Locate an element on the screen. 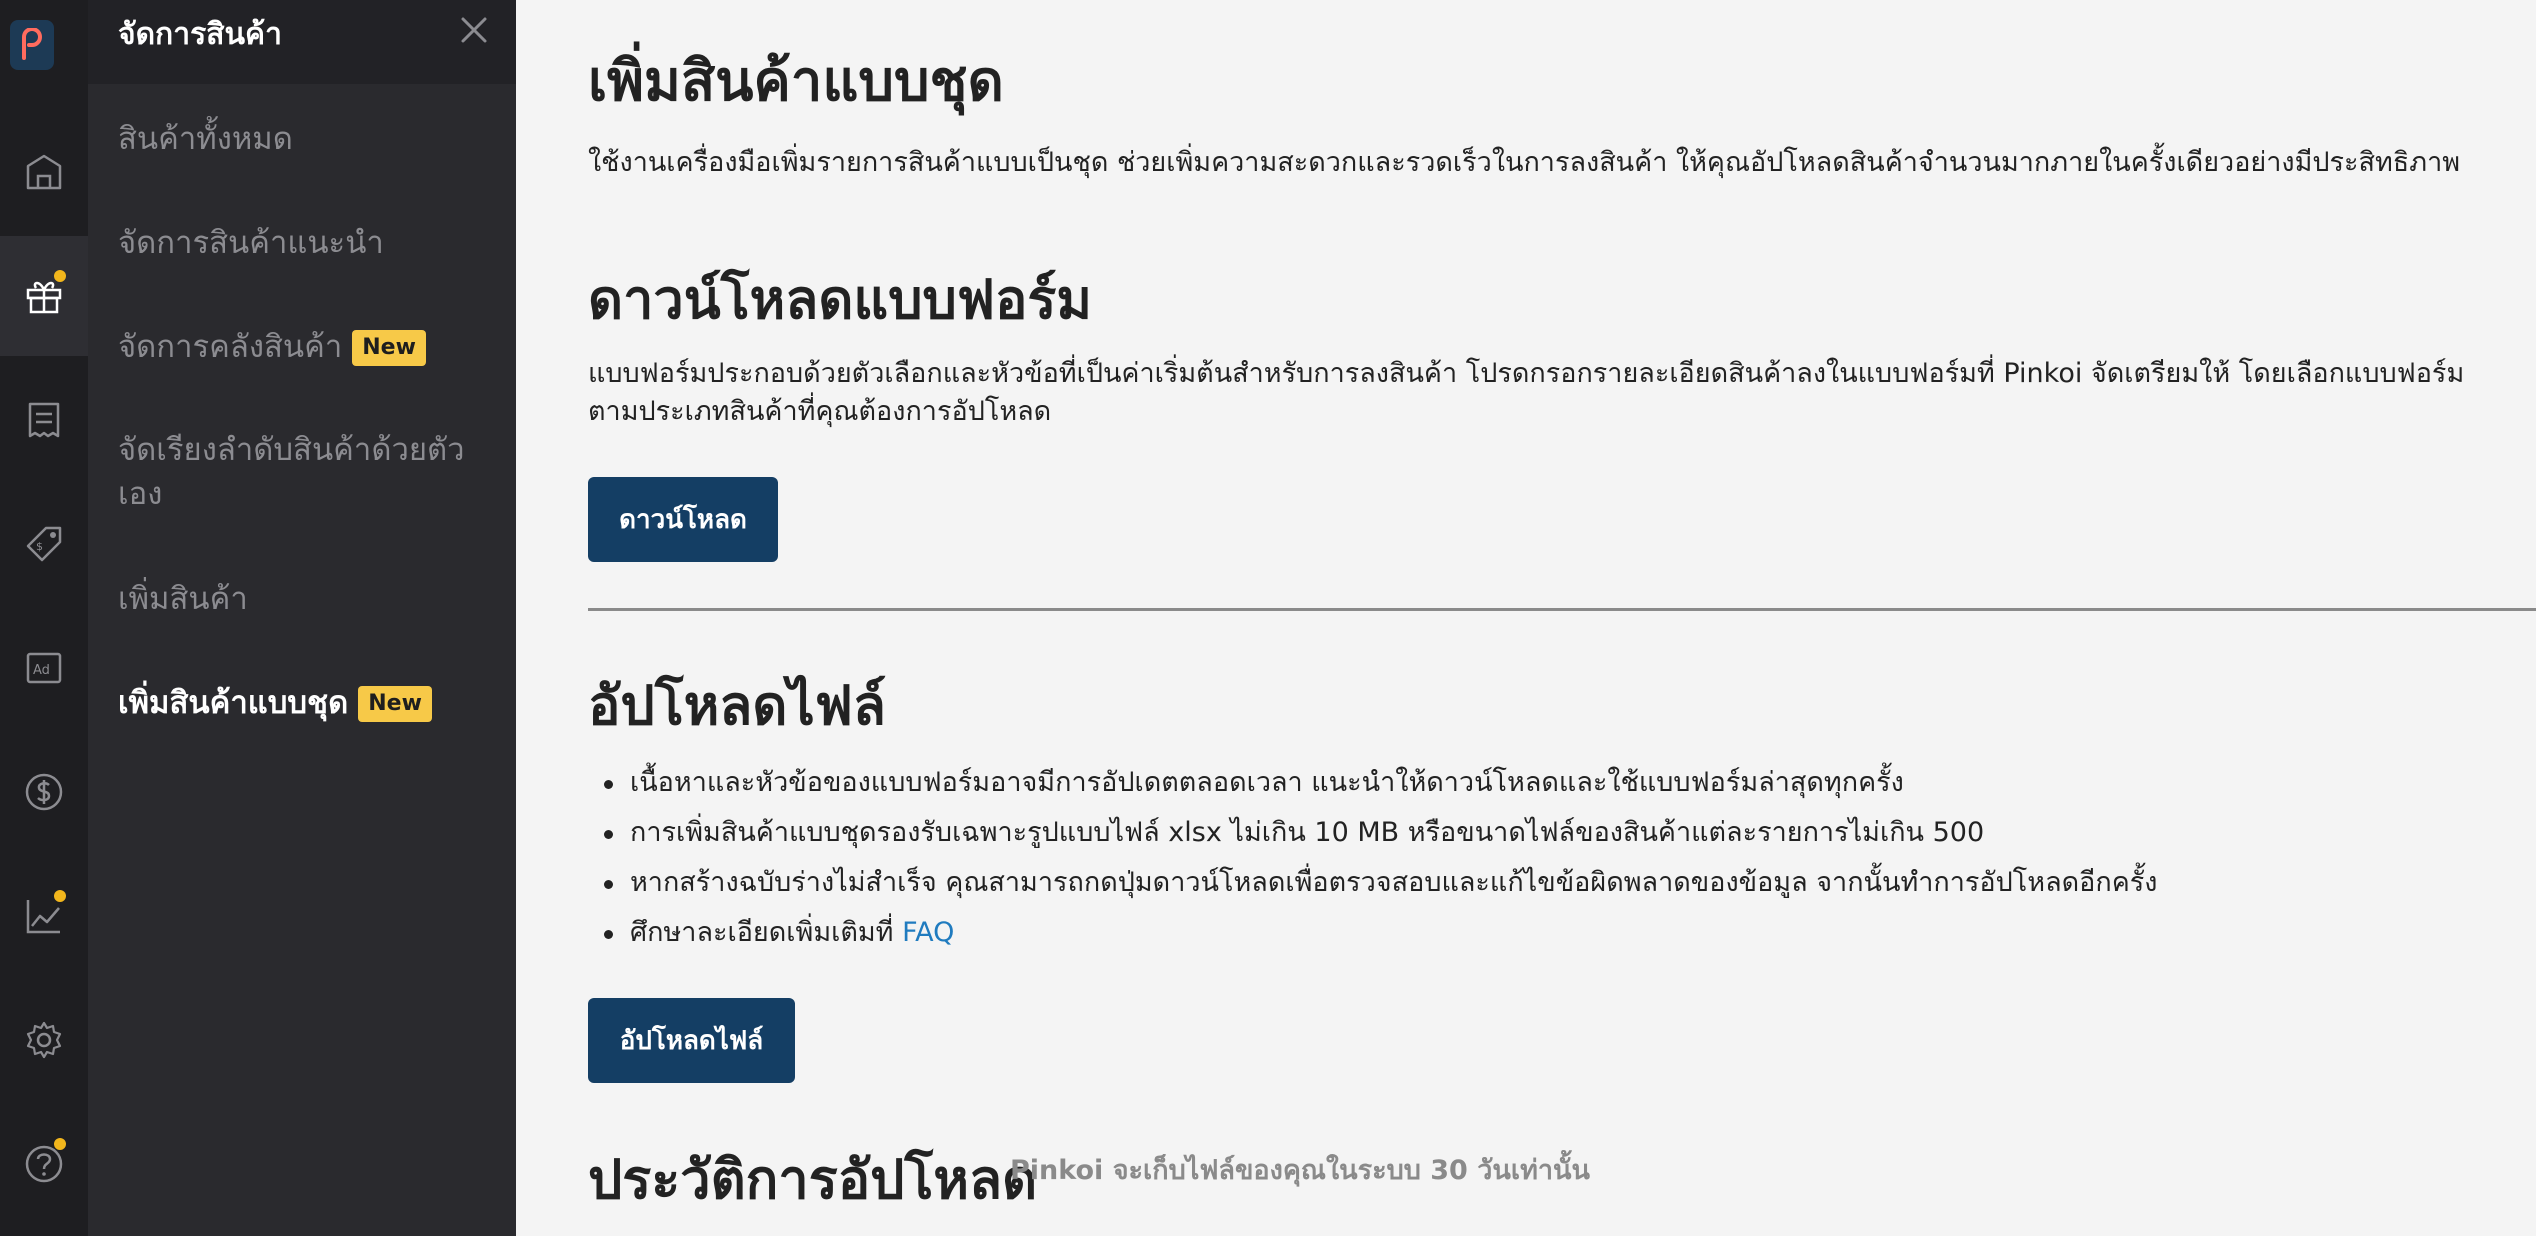 The image size is (2536, 1236). dollar-icon is located at coordinates (44, 792).